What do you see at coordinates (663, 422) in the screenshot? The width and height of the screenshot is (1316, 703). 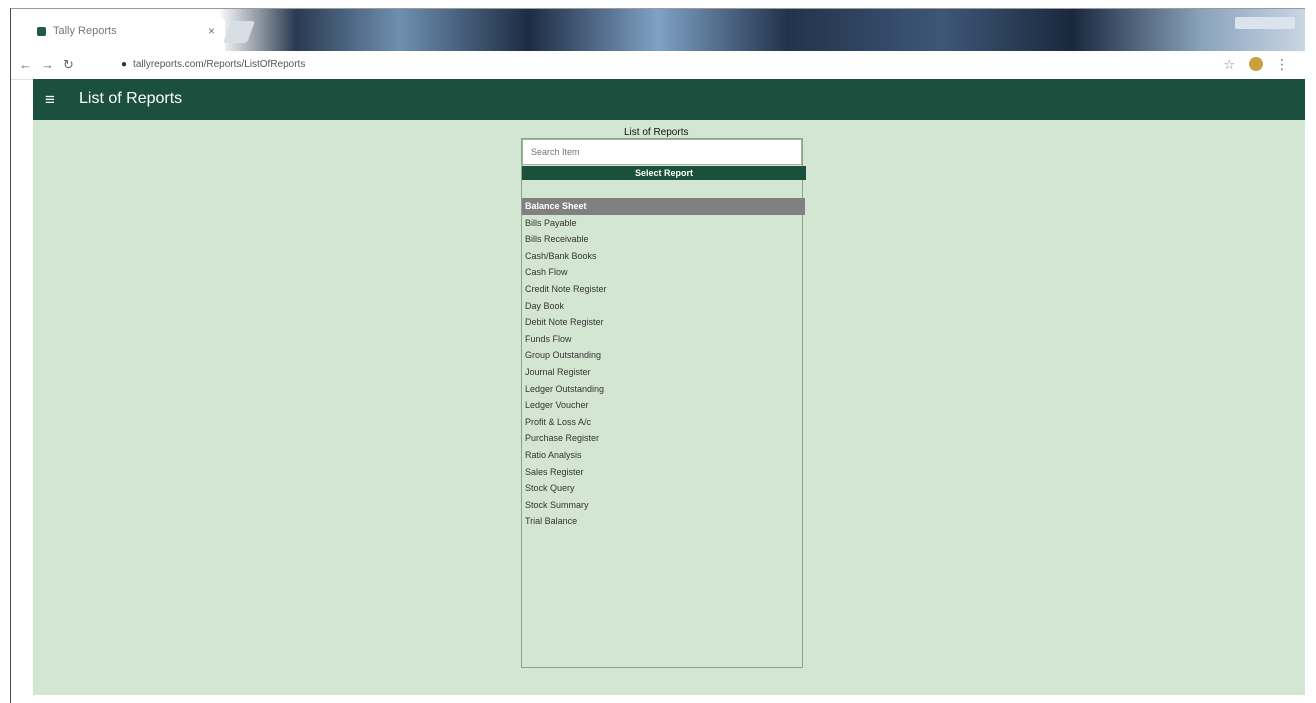 I see `report-item: Profit & Loss A/c` at bounding box center [663, 422].